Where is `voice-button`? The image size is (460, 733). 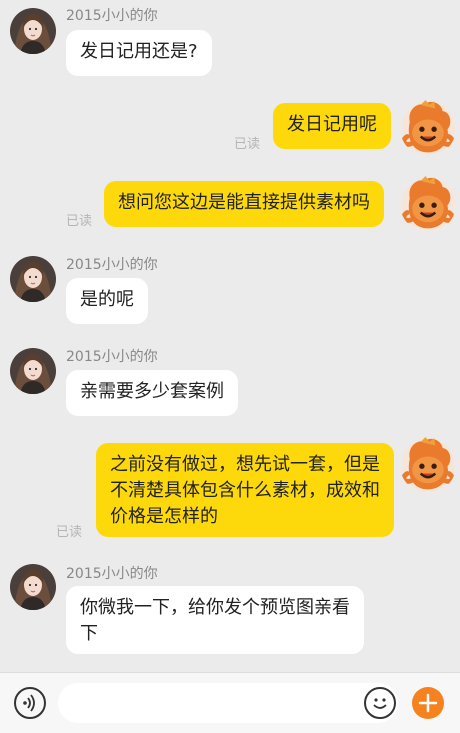
voice-button is located at coordinates (30, 703).